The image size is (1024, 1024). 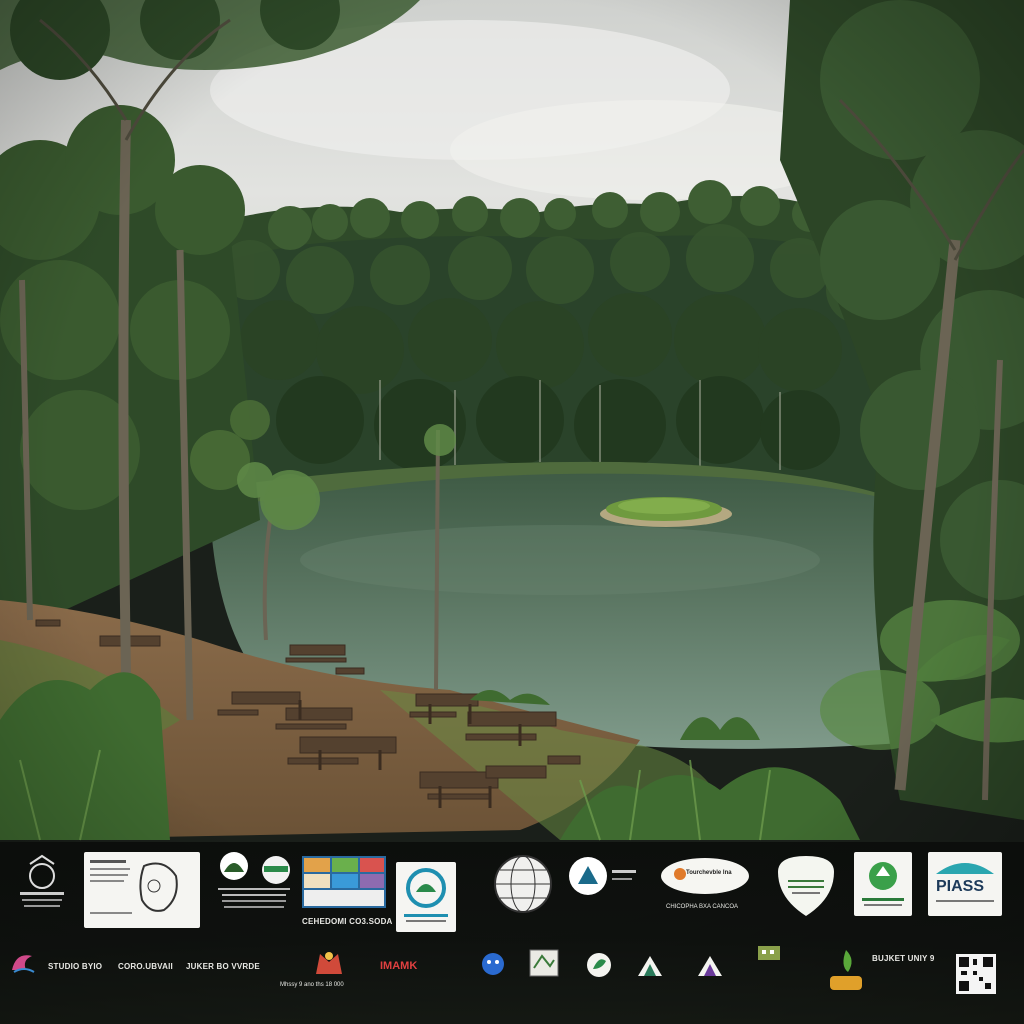 What do you see at coordinates (493, 965) in the screenshot?
I see `blue-mascot-icon` at bounding box center [493, 965].